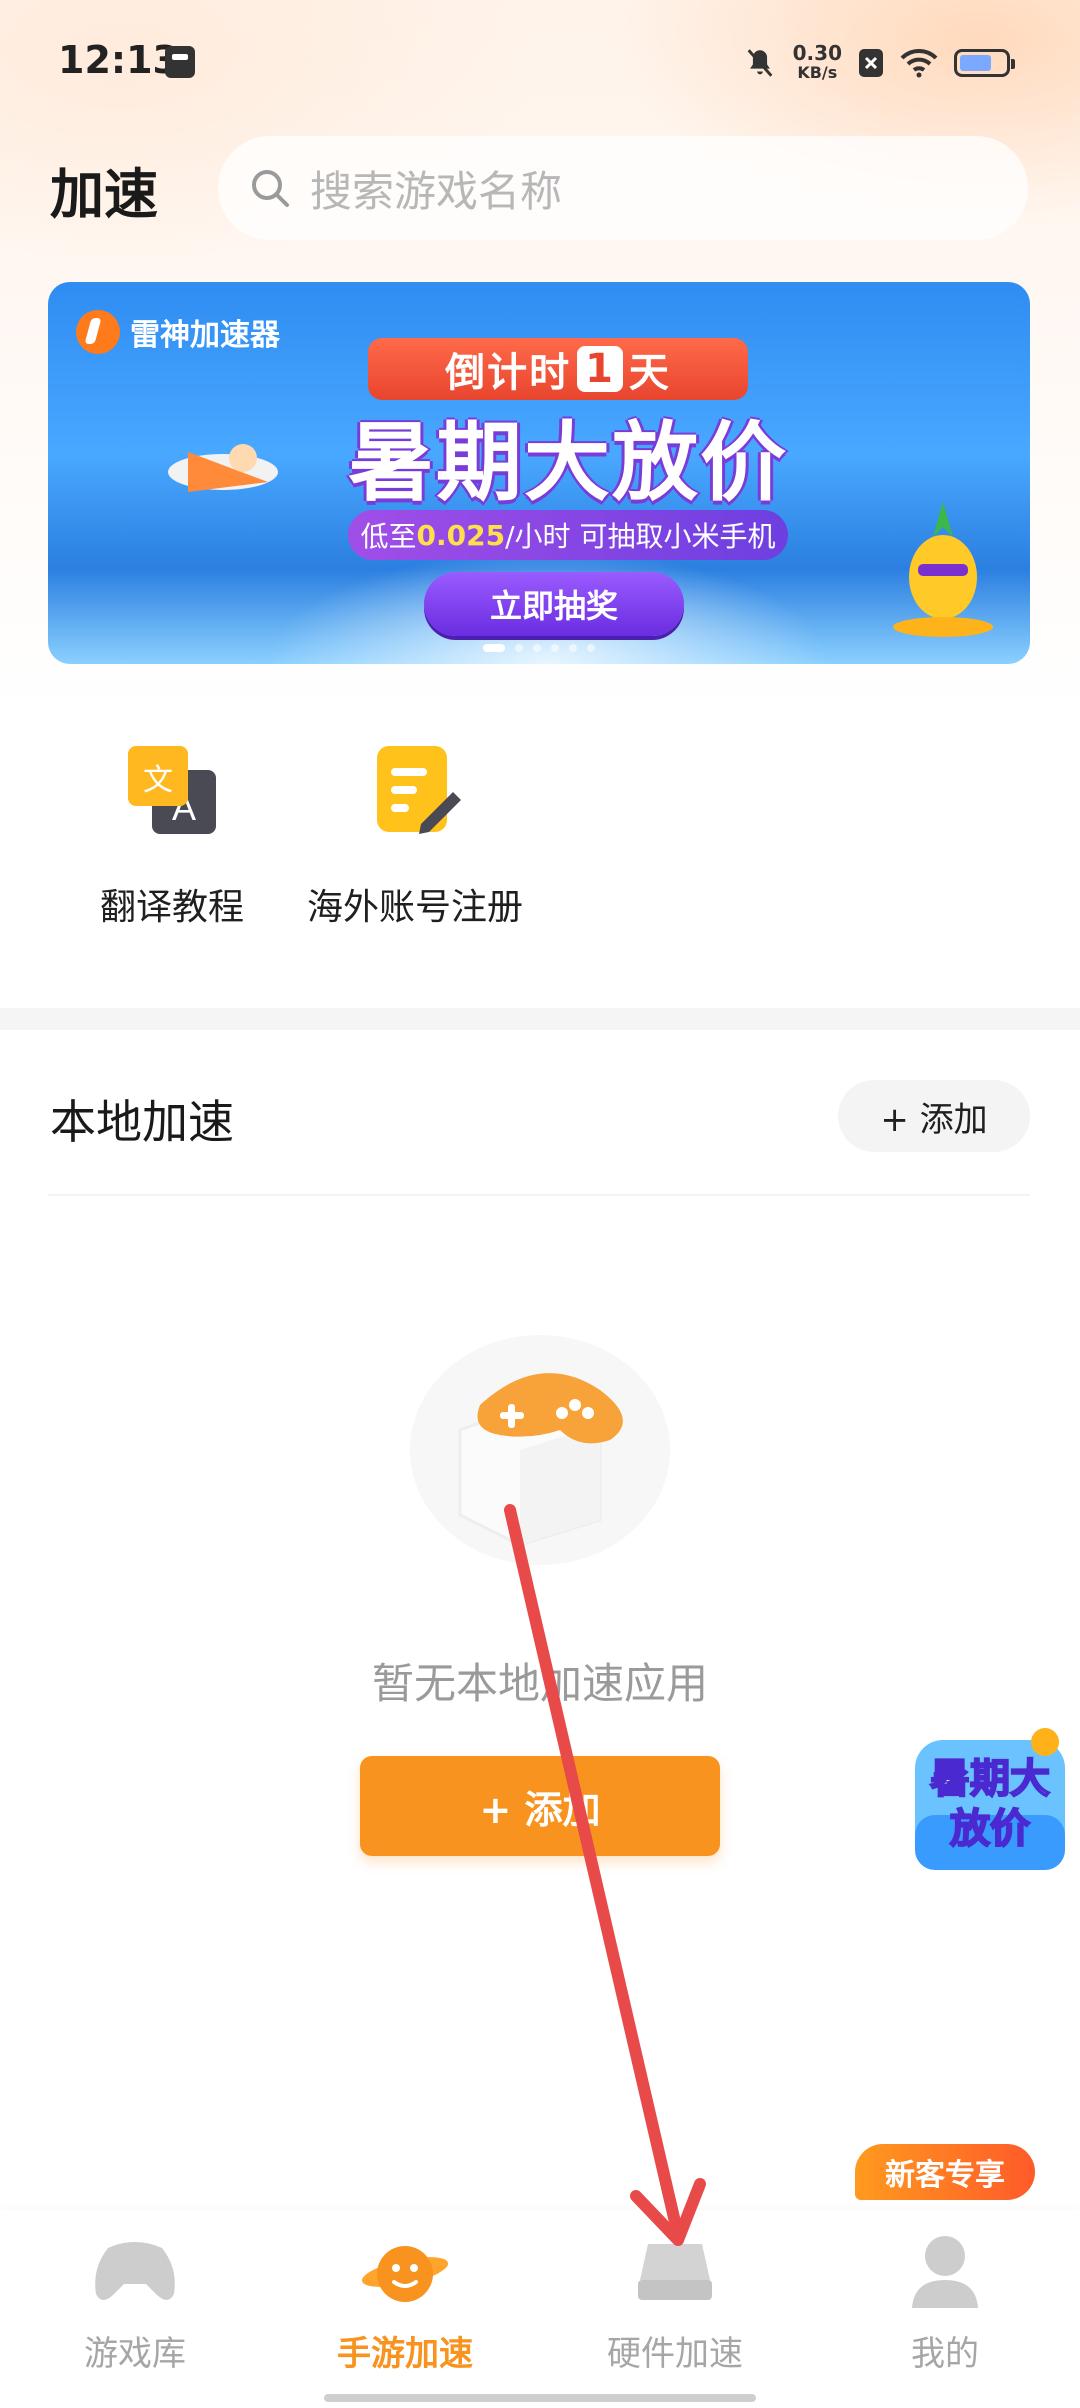  What do you see at coordinates (436, 191) in the screenshot?
I see `search-placeholder: 搜索游戏名称` at bounding box center [436, 191].